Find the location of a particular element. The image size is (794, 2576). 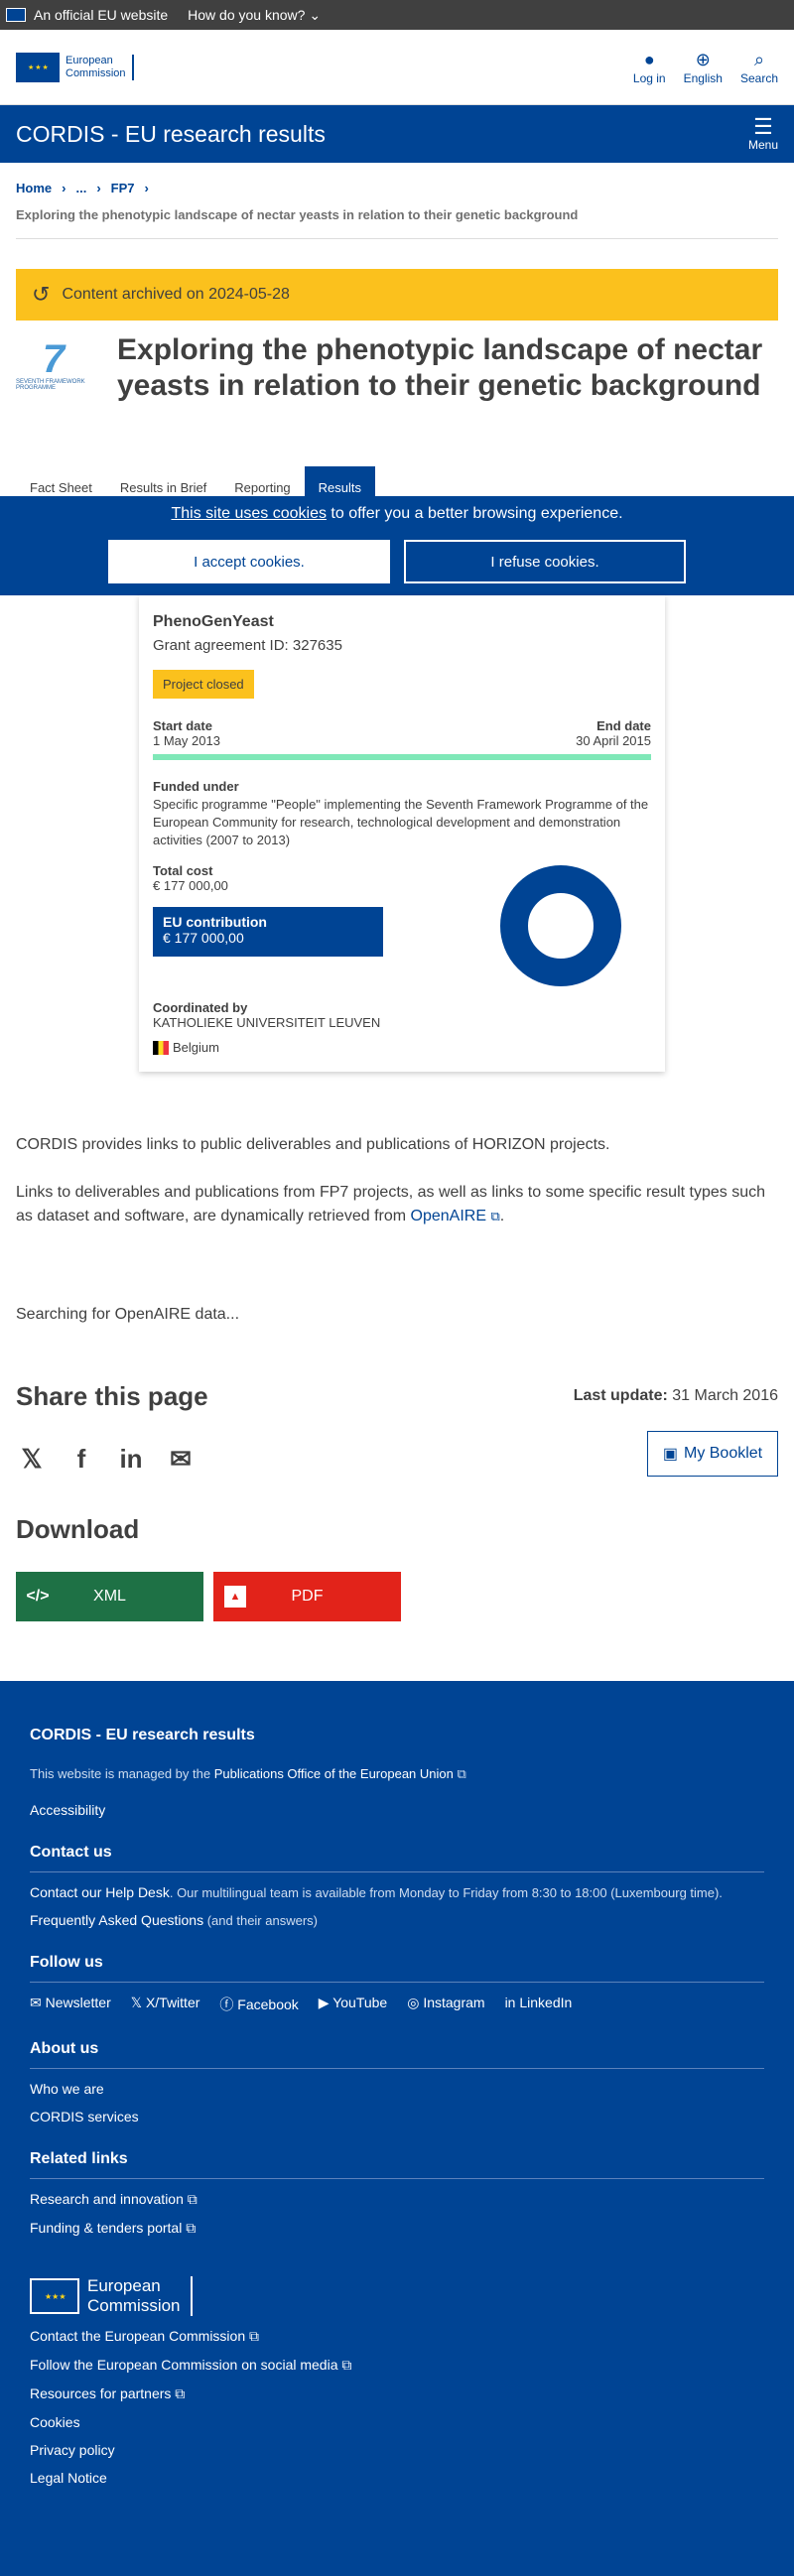

accept-cookies-button: I accept cookies. is located at coordinates (249, 562).